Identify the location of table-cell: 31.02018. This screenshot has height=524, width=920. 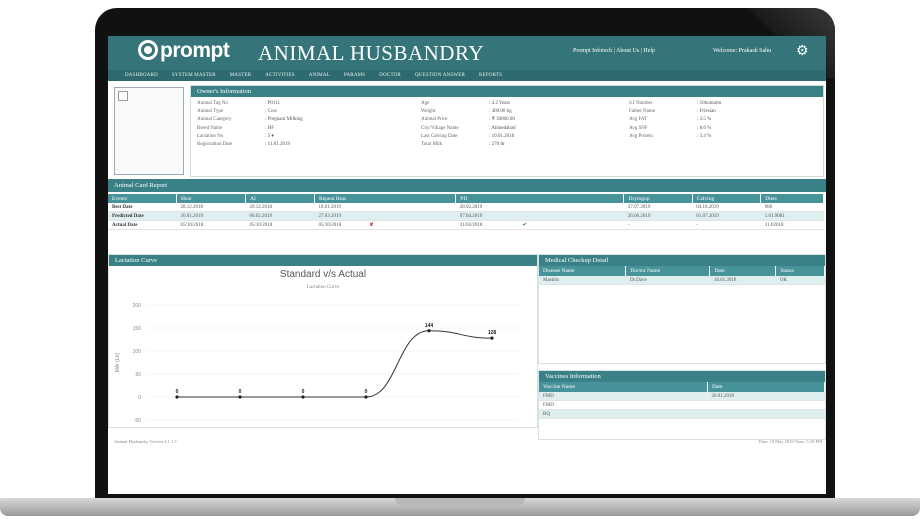
(792, 225).